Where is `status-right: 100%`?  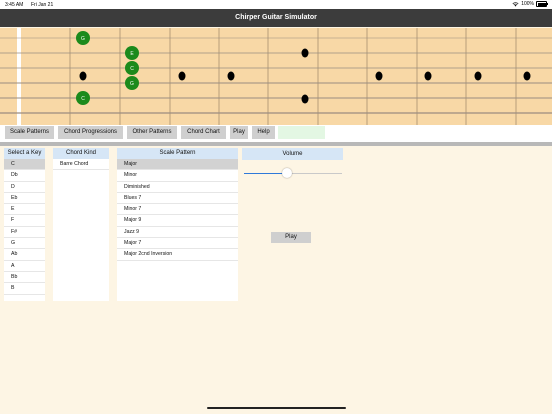 status-right: 100% is located at coordinates (530, 4).